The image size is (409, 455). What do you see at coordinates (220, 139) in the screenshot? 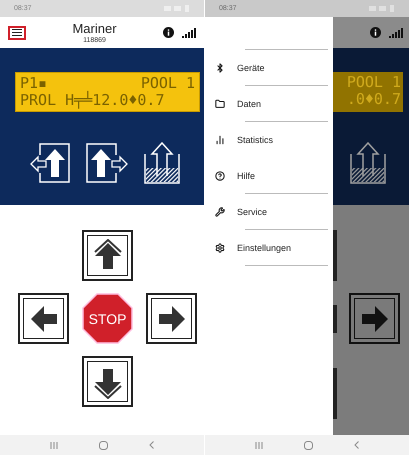
I see `bar-chart-icon` at bounding box center [220, 139].